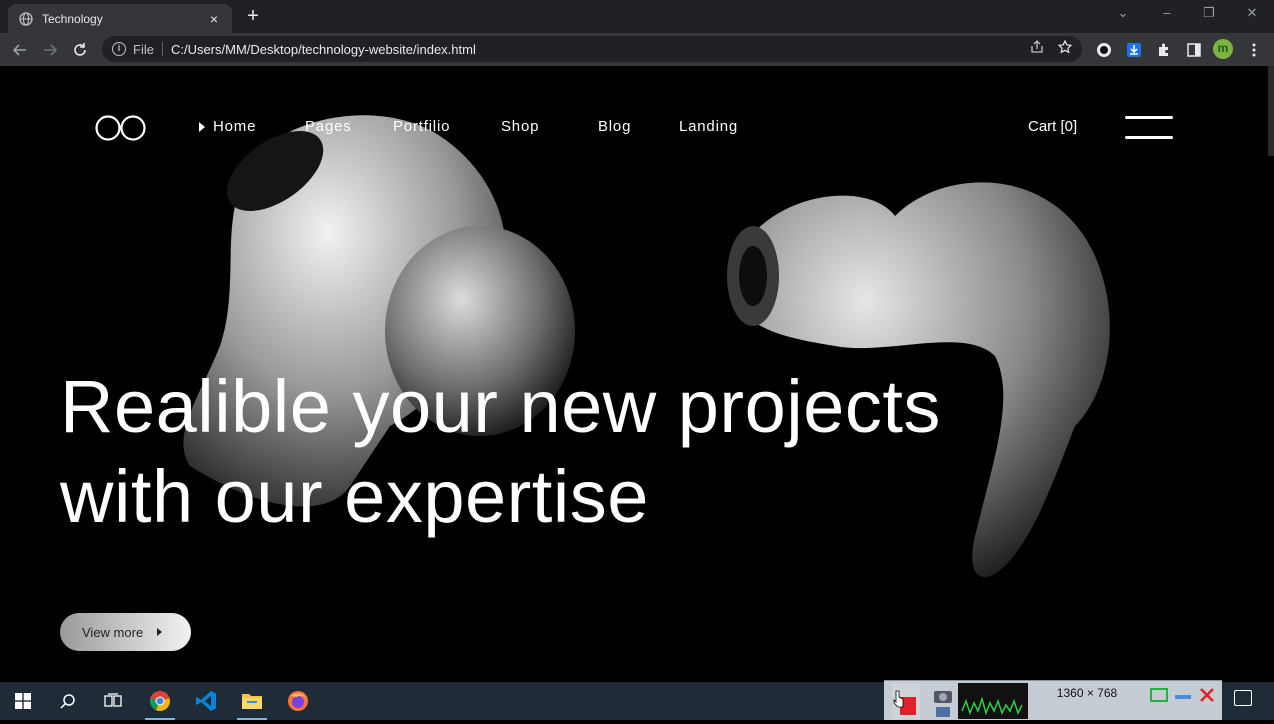 This screenshot has height=724, width=1274. What do you see at coordinates (1123, 13) in the screenshot?
I see `tab-search-icon: ⌄` at bounding box center [1123, 13].